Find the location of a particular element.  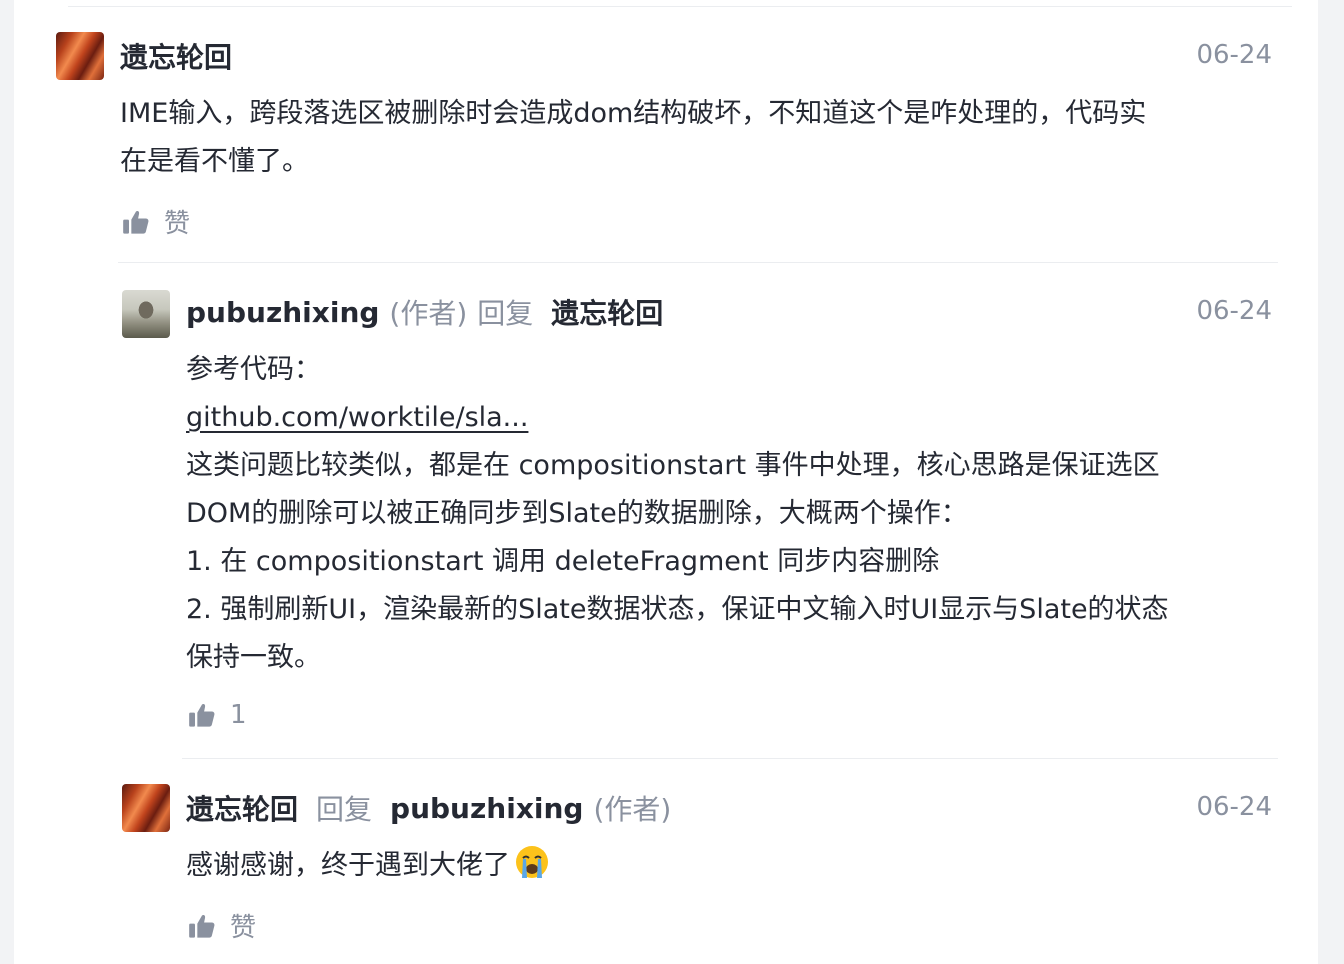

reply-content: 感谢感谢，终于遇到大佬了 is located at coordinates (368, 866).